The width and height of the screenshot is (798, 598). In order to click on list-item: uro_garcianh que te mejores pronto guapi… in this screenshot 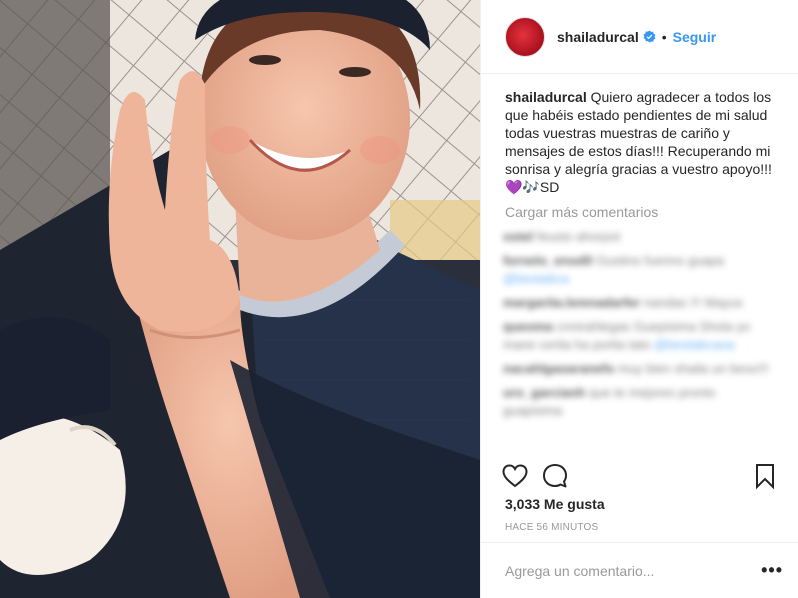, I will do `click(639, 402)`.